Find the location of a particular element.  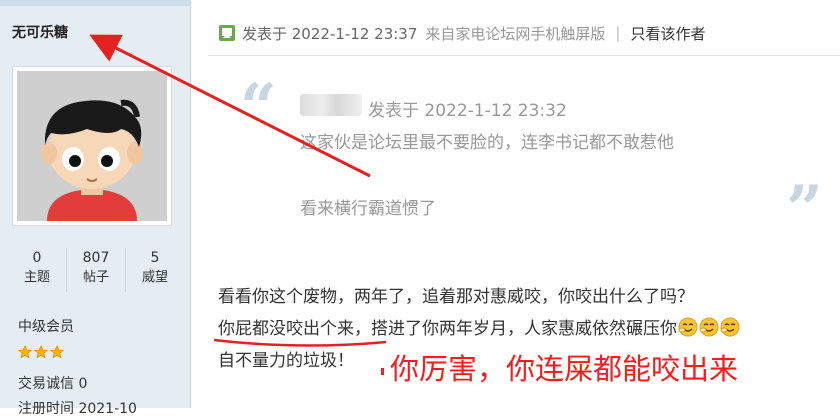

sidebar-top-strip is located at coordinates (95, 3).